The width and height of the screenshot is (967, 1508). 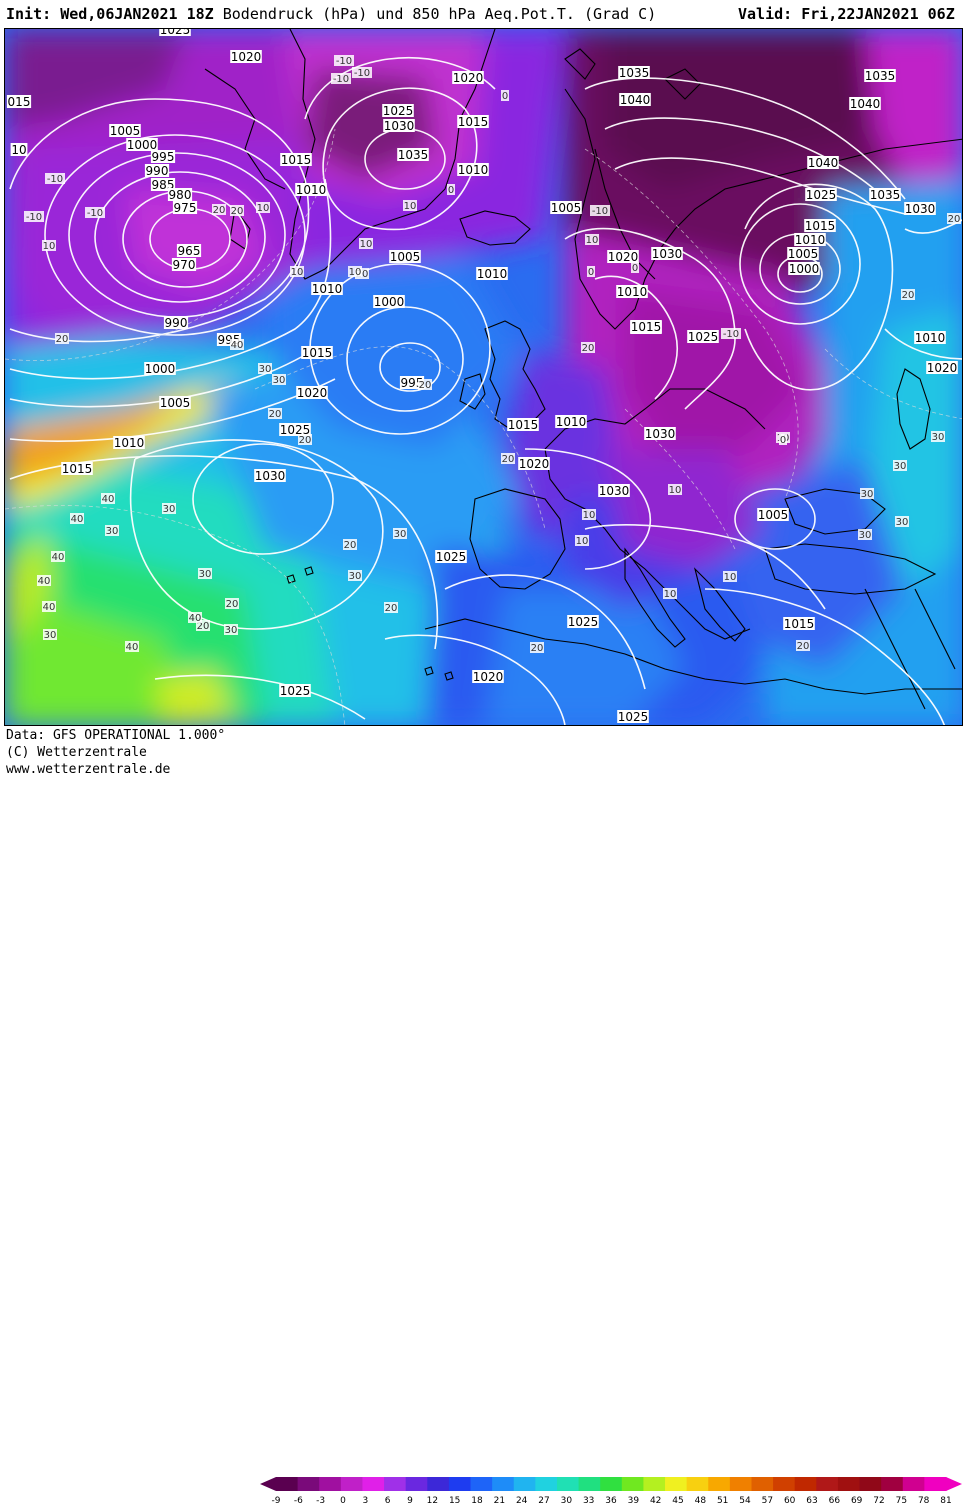 What do you see at coordinates (924, 1501) in the screenshot?
I see `colorbar-tick-label: 78` at bounding box center [924, 1501].